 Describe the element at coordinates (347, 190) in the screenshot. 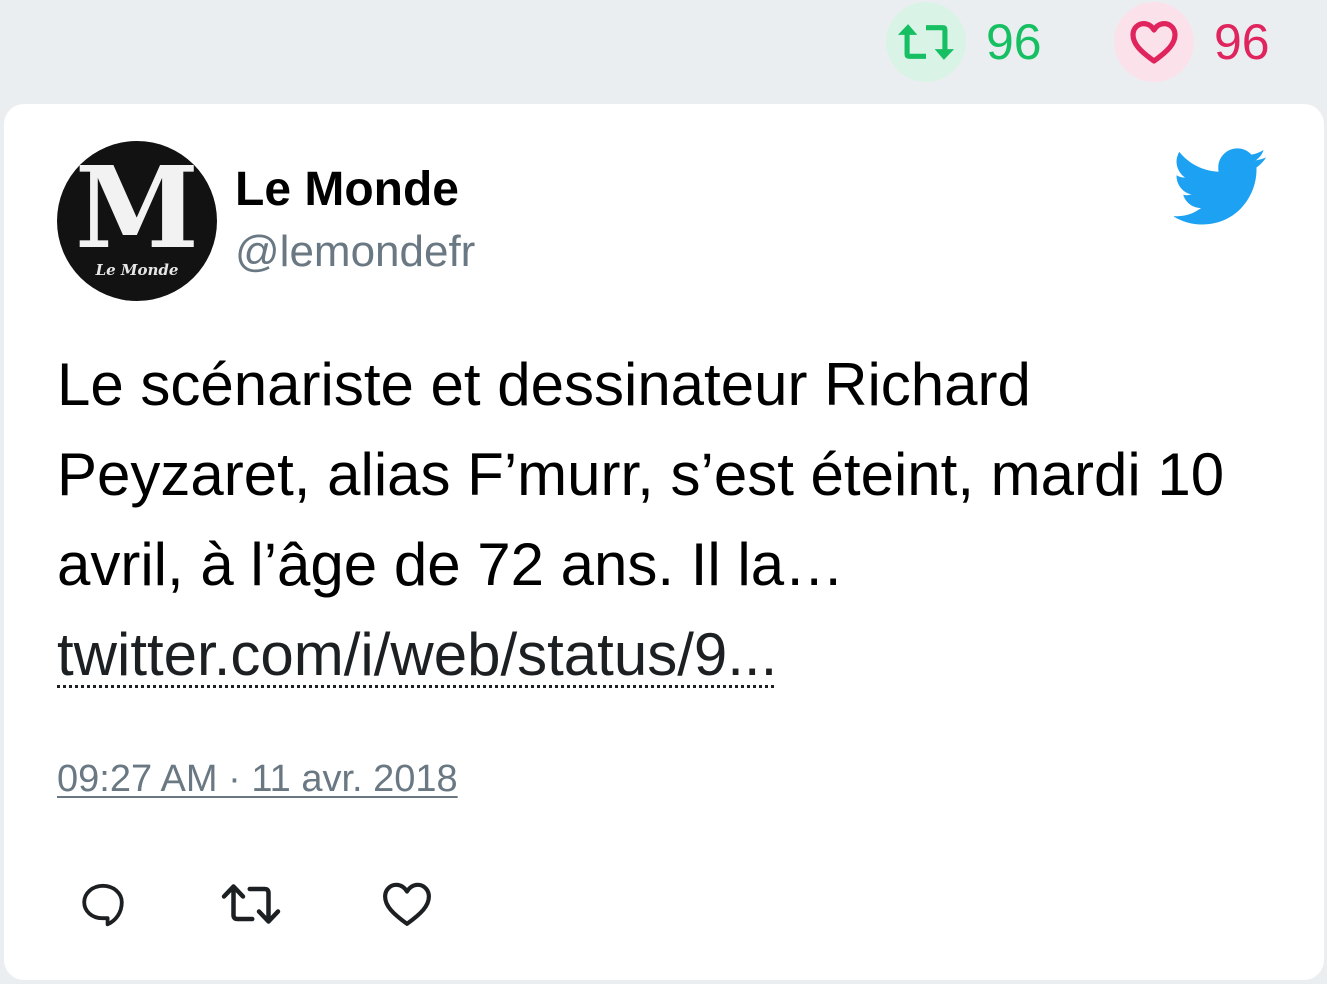

I see `author-name: Le Monde` at that location.